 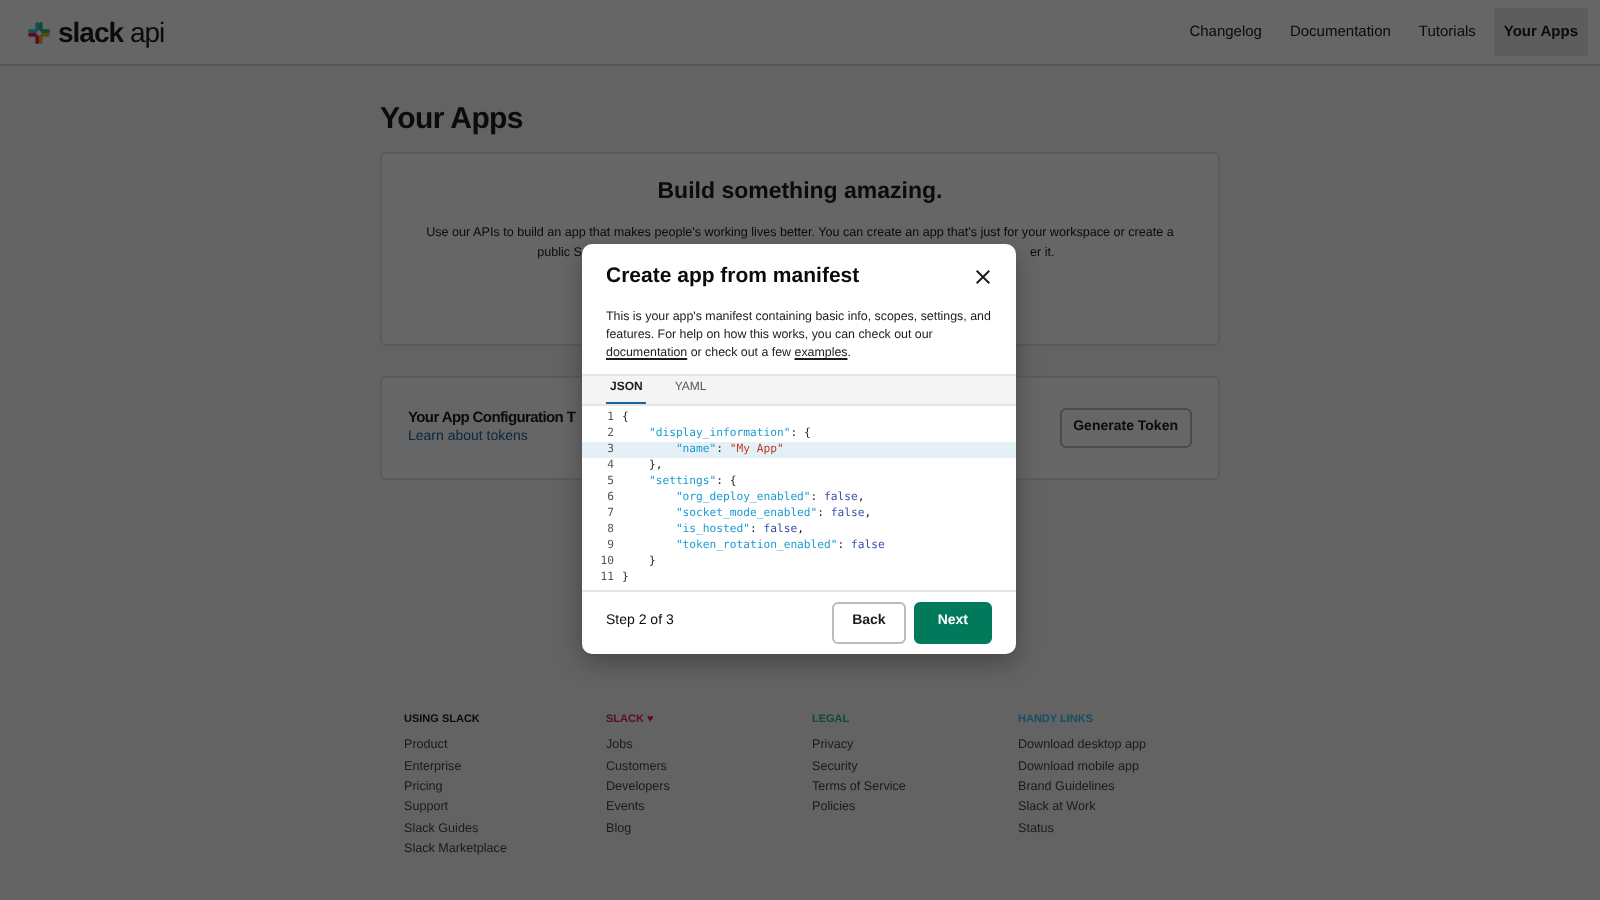 What do you see at coordinates (111, 32) in the screenshot?
I see `logo-text: slack api` at bounding box center [111, 32].